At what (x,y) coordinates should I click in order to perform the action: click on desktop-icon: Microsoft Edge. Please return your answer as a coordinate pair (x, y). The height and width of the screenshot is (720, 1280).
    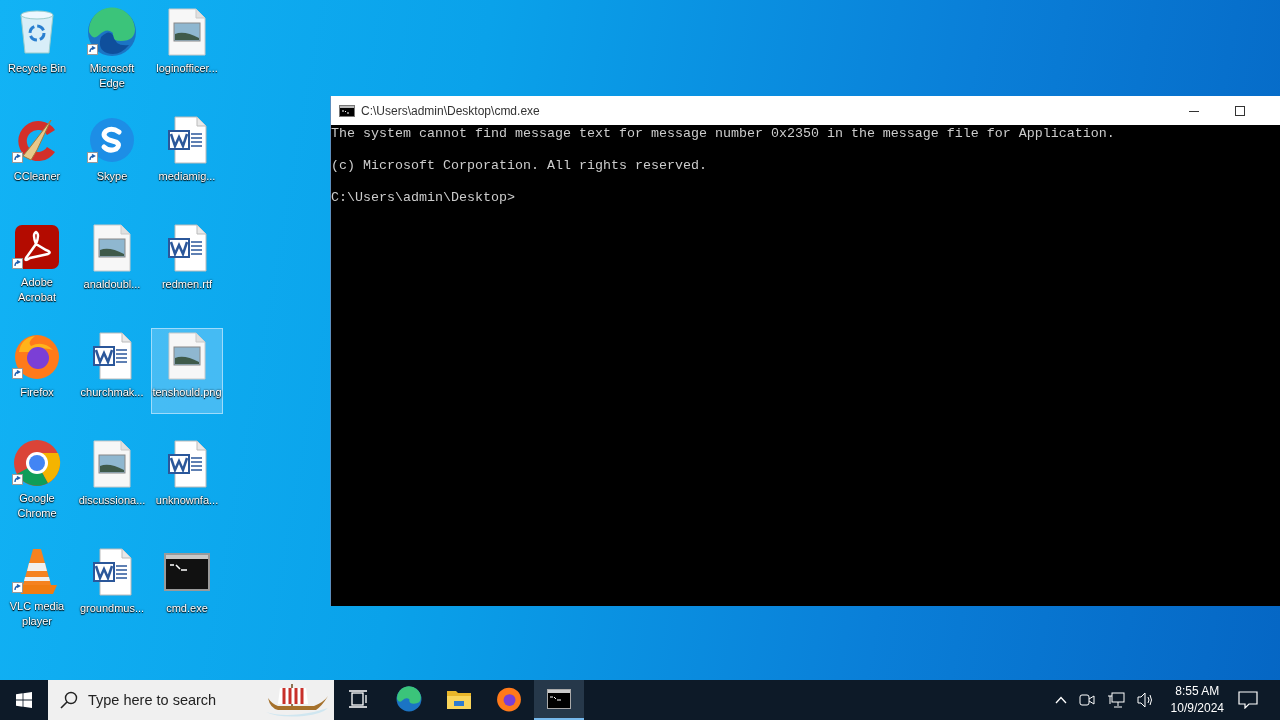
    Looking at the image, I should click on (112, 47).